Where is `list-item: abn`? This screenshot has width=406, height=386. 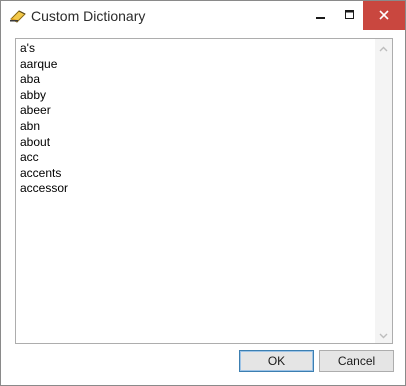 list-item: abn is located at coordinates (44, 127).